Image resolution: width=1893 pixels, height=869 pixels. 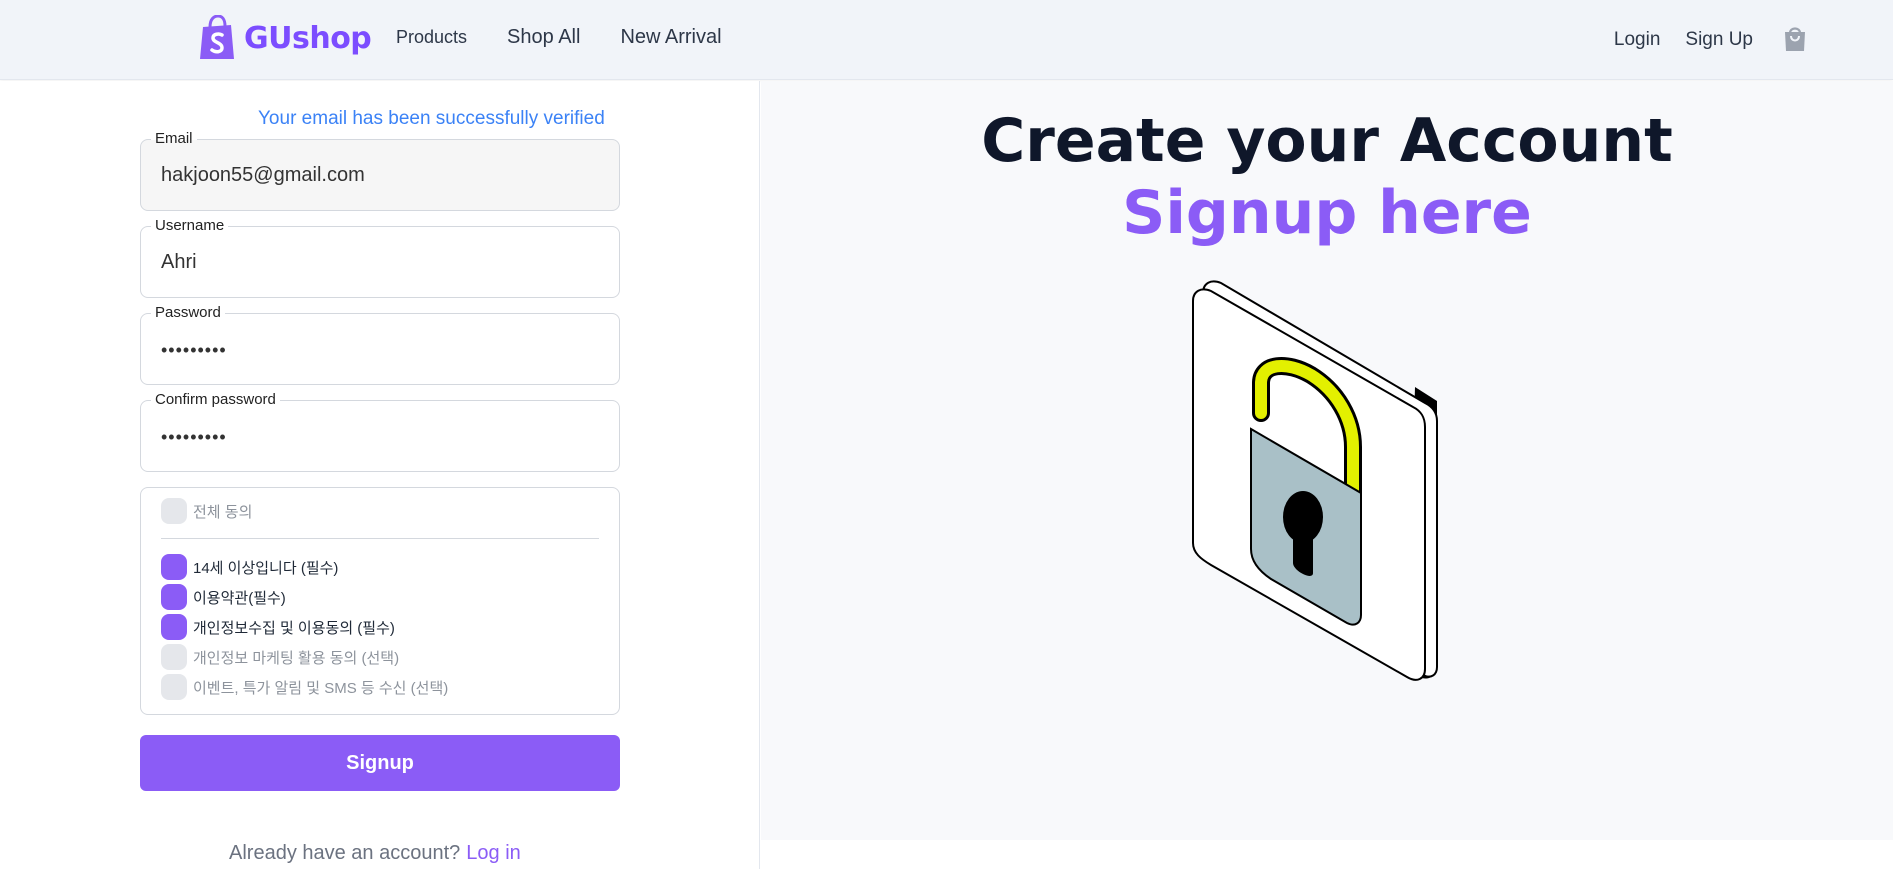 I want to click on confirm-password-value: •••••••••, so click(x=194, y=437).